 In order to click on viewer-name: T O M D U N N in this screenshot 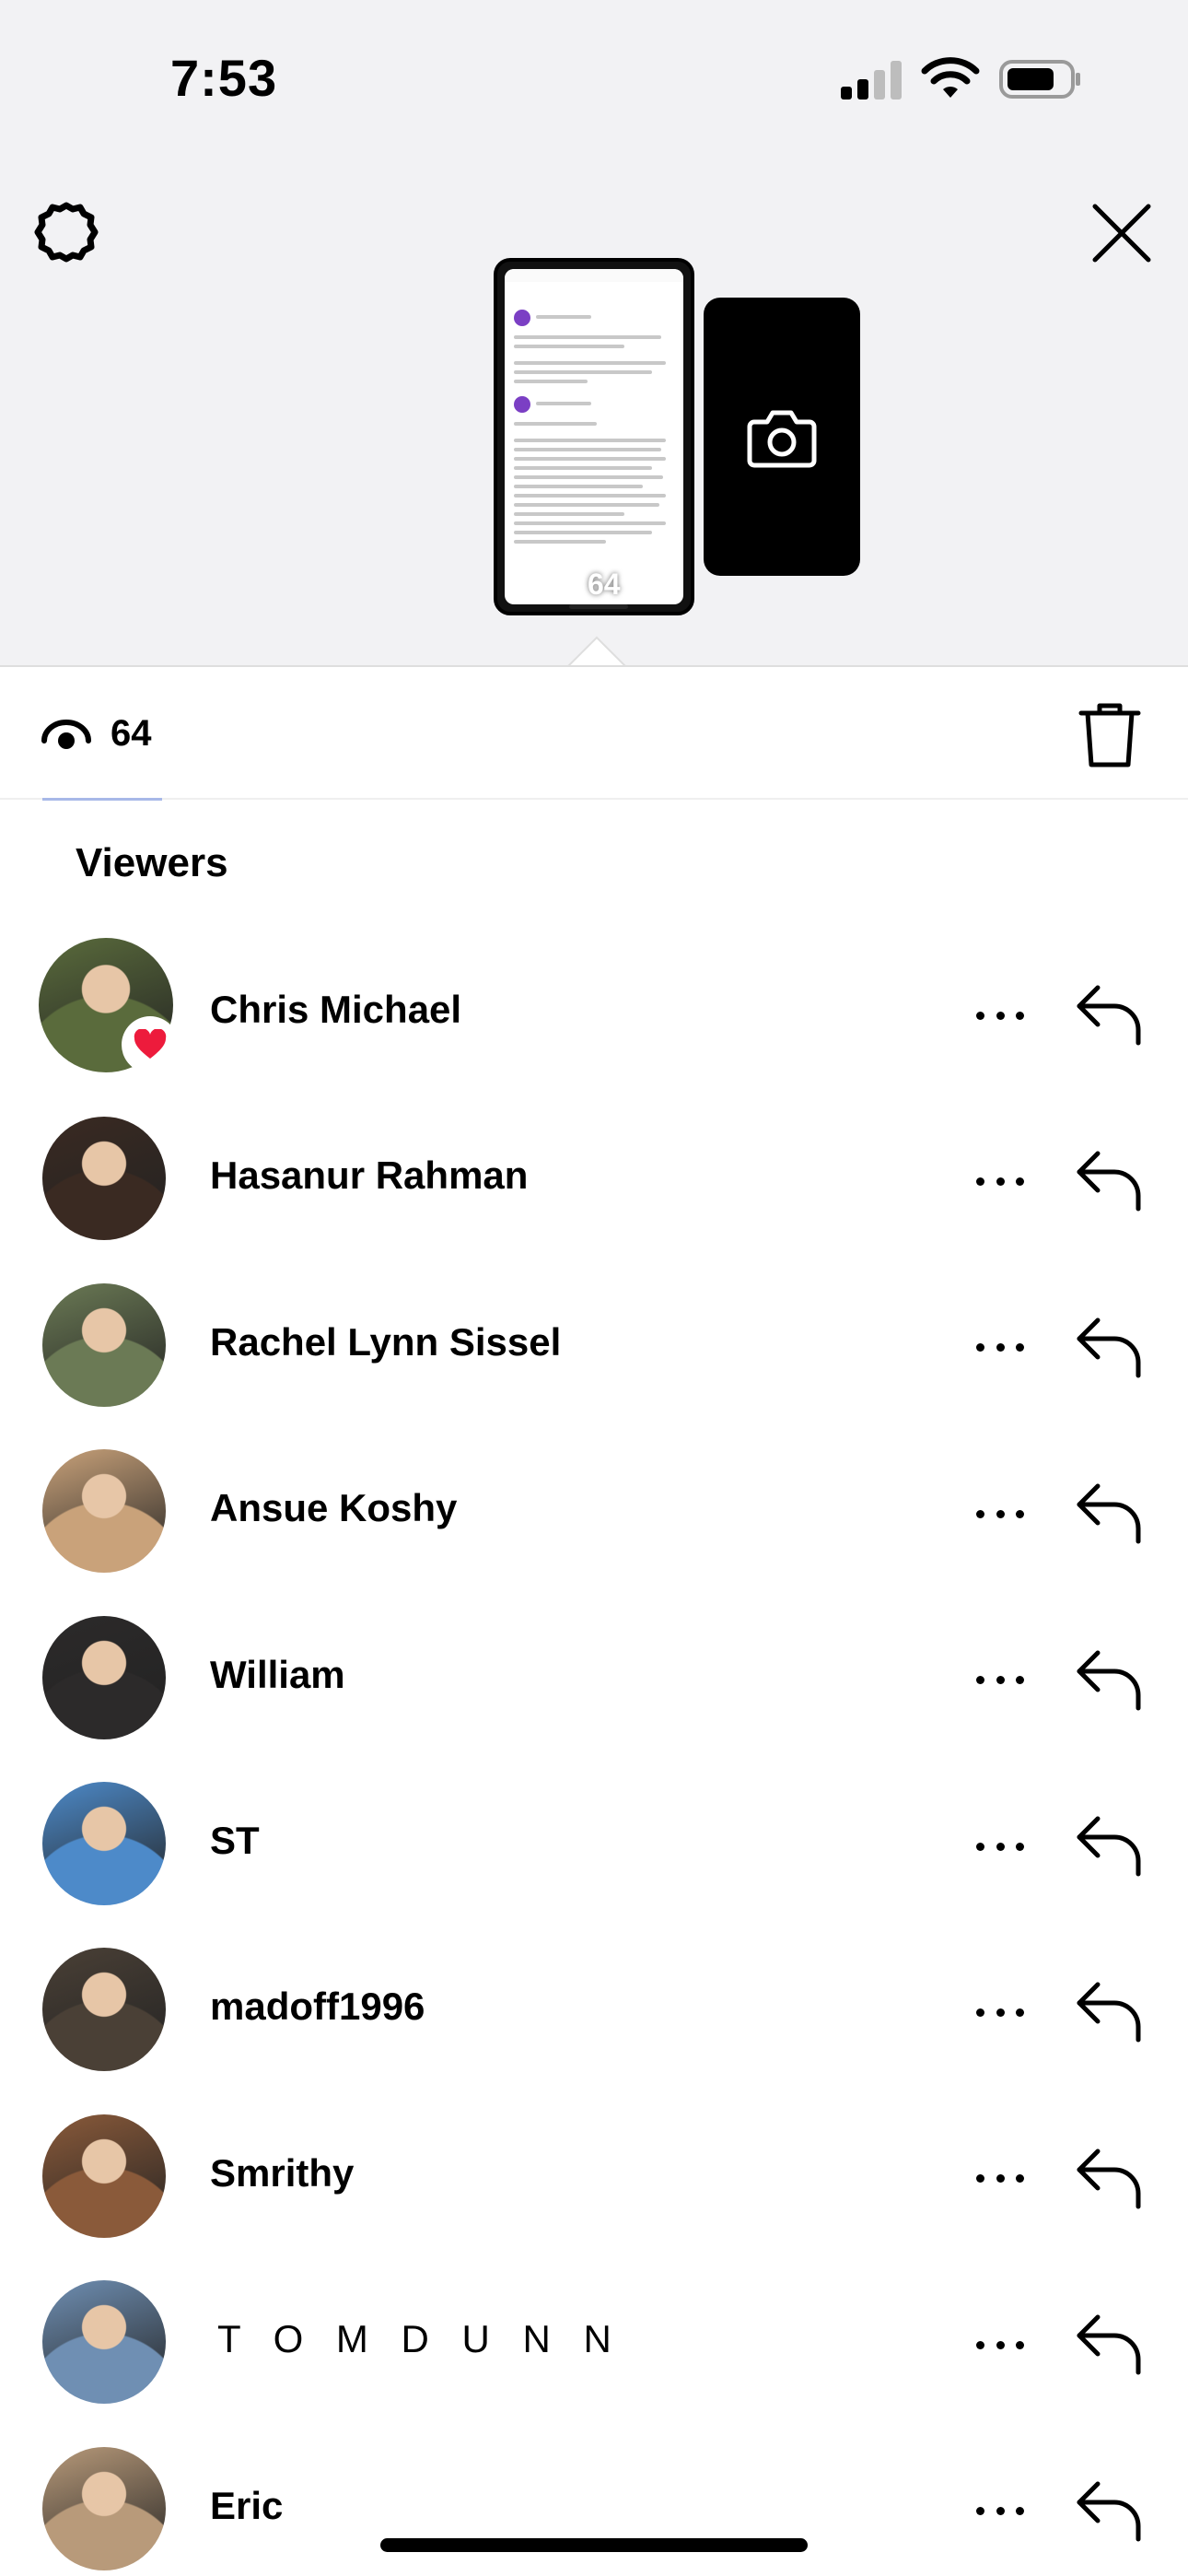, I will do `click(420, 2339)`.